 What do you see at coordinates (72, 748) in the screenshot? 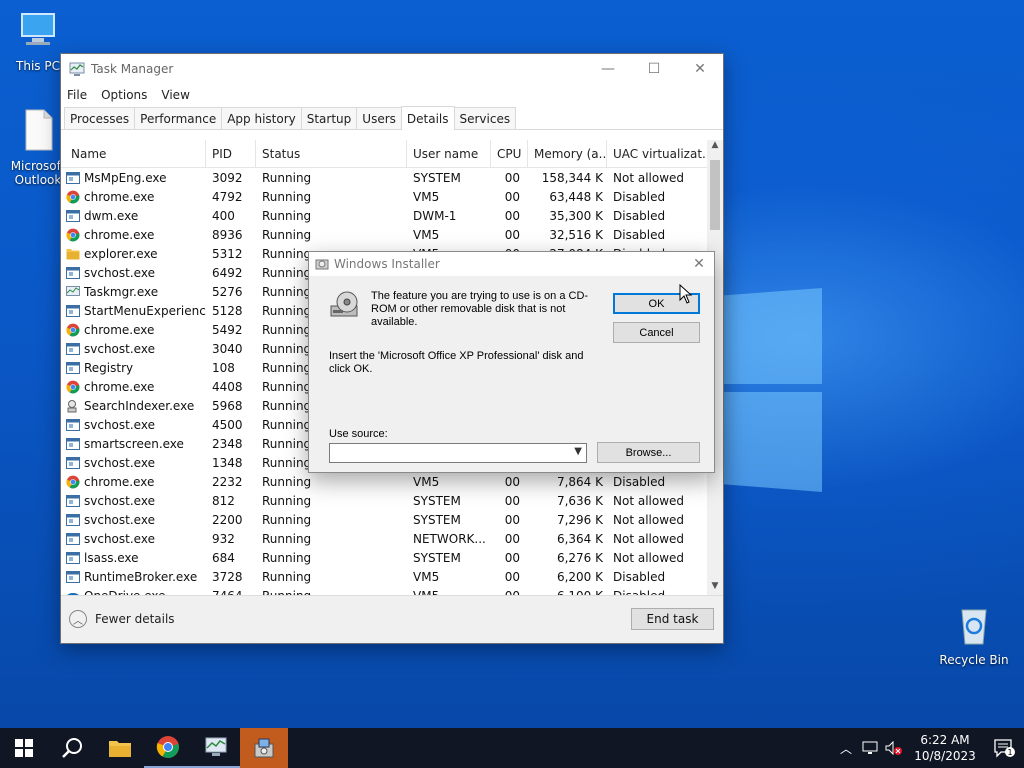
I see `search-button` at bounding box center [72, 748].